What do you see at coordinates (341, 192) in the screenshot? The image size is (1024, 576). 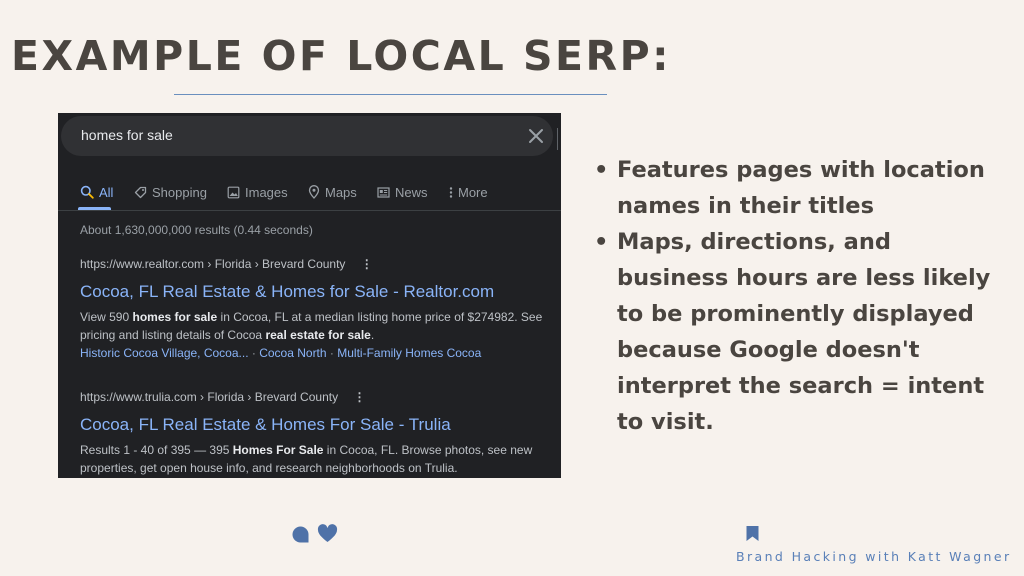 I see `tab-label: Maps` at bounding box center [341, 192].